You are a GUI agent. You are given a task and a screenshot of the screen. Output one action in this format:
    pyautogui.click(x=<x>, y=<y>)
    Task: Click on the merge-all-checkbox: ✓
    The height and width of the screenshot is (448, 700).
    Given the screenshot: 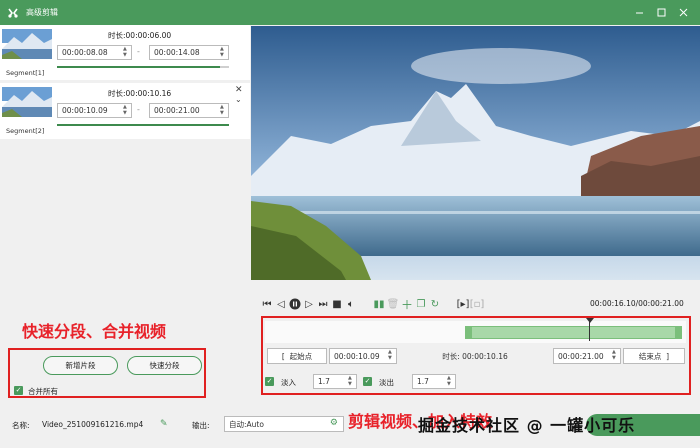 What is the action you would take?
    pyautogui.click(x=18, y=390)
    